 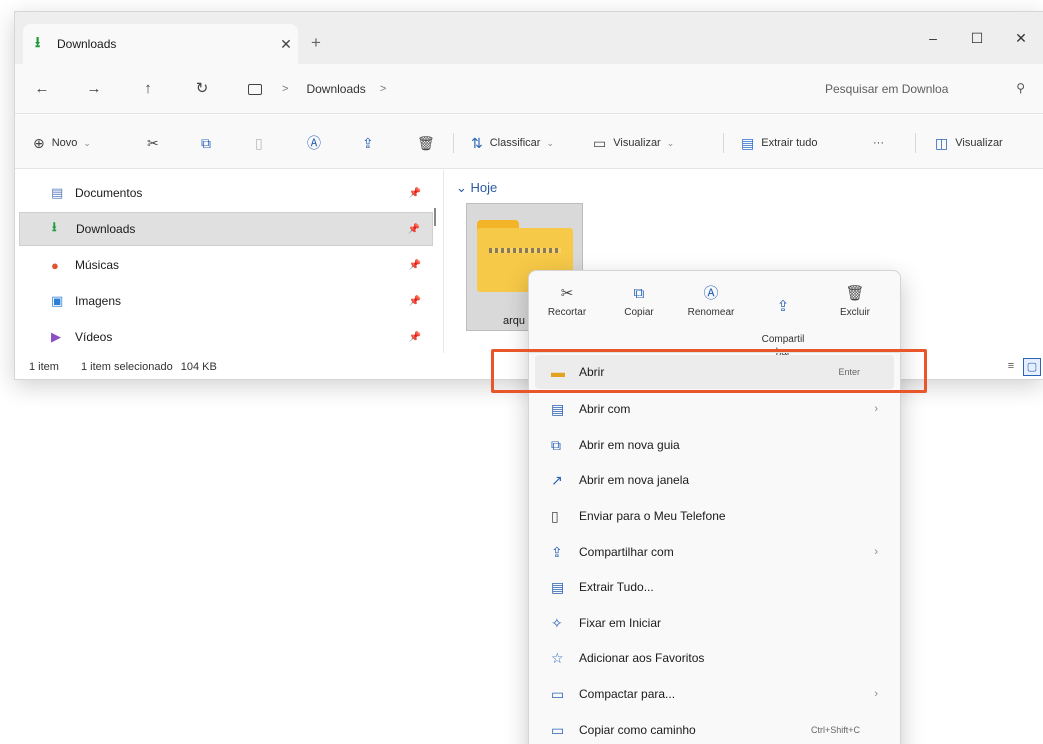 I want to click on nav-item-downloads: ⭳ Downloads 📌, so click(x=226, y=229).